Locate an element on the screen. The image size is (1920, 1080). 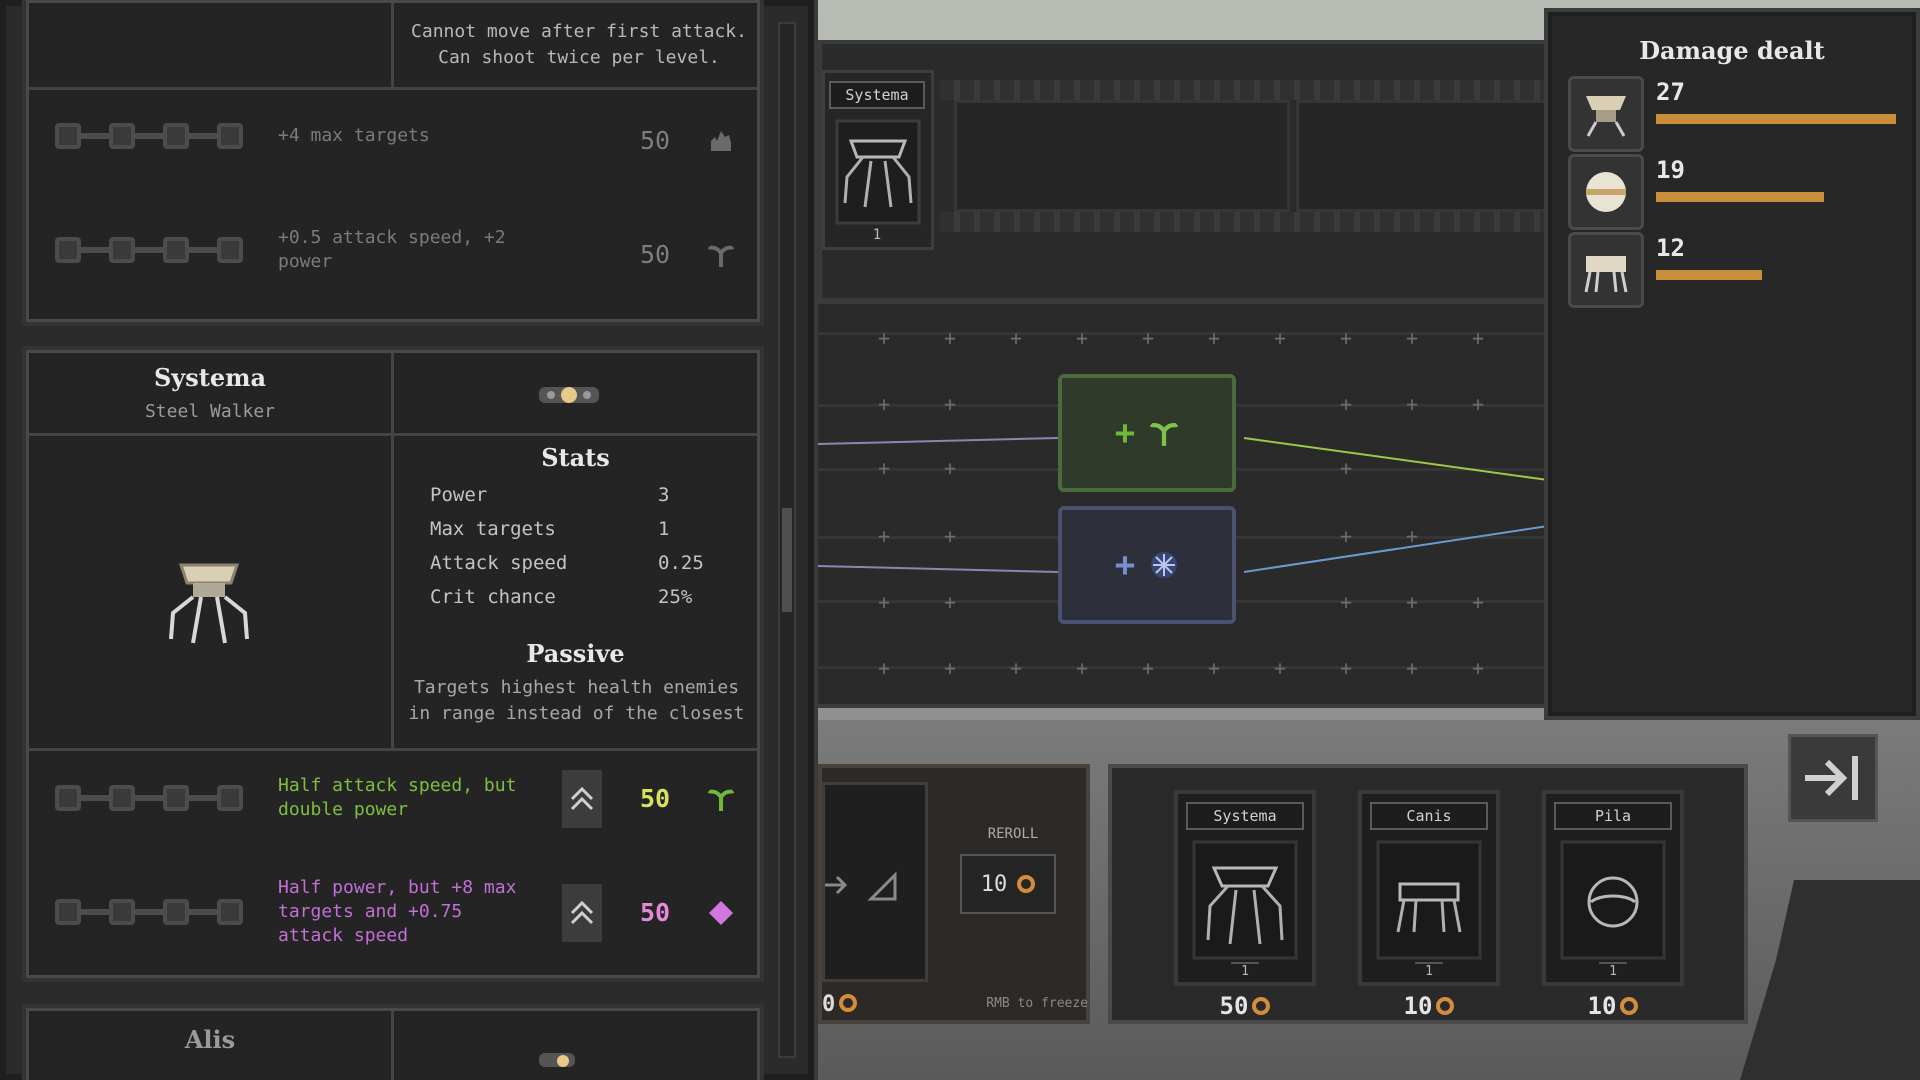
shop-card-systema: Systema 1 50 is located at coordinates (1245, 905).